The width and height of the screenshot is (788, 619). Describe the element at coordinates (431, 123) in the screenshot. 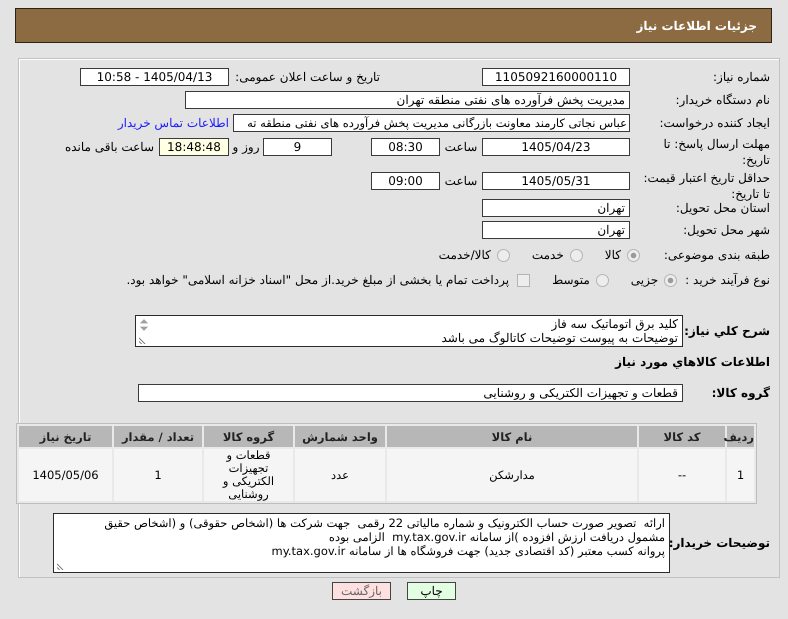

I see `requester-field: عباس نجاتی کارمند معاونت بازرگانی مدیریت پخش فرآورده های نفتی منطقه ته` at that location.